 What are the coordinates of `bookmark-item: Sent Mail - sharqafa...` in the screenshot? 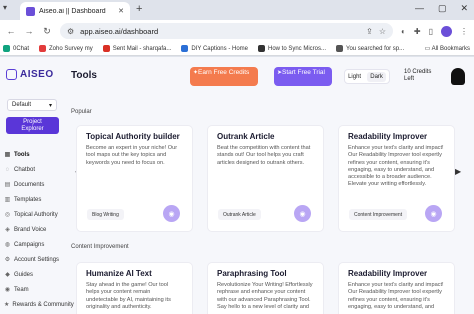 It's located at (137, 48).